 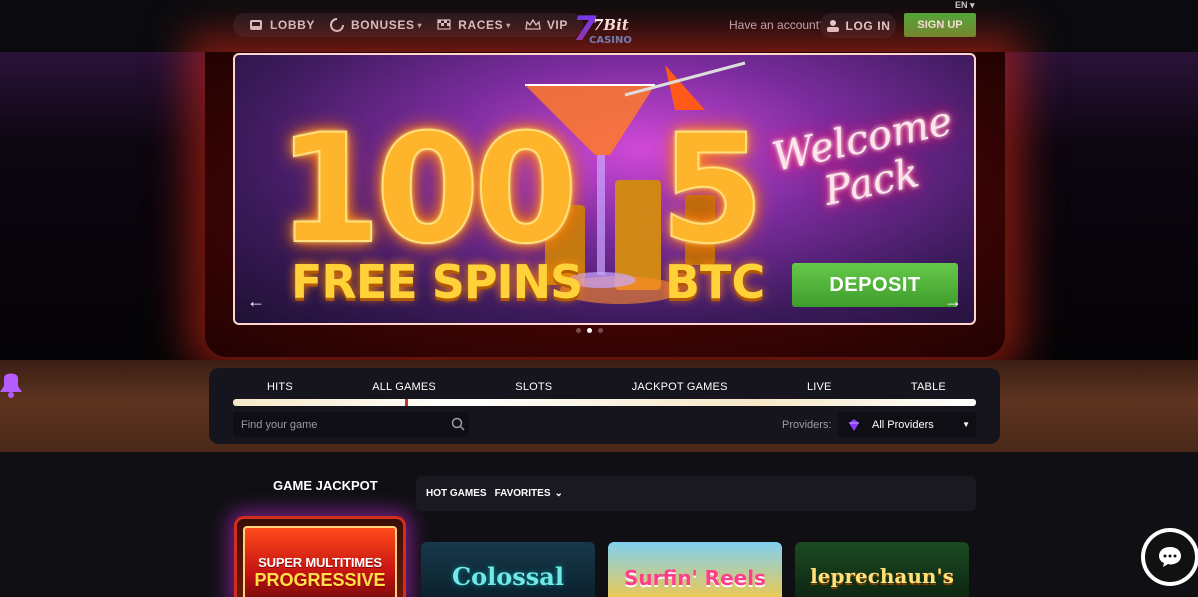 I want to click on game-jackpot-title: GAME JACKPOT, so click(x=325, y=485).